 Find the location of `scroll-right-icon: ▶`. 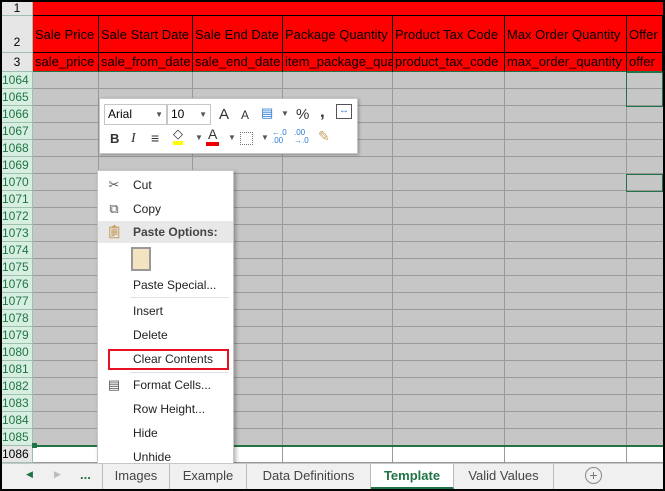

scroll-right-icon: ▶ is located at coordinates (57, 474).